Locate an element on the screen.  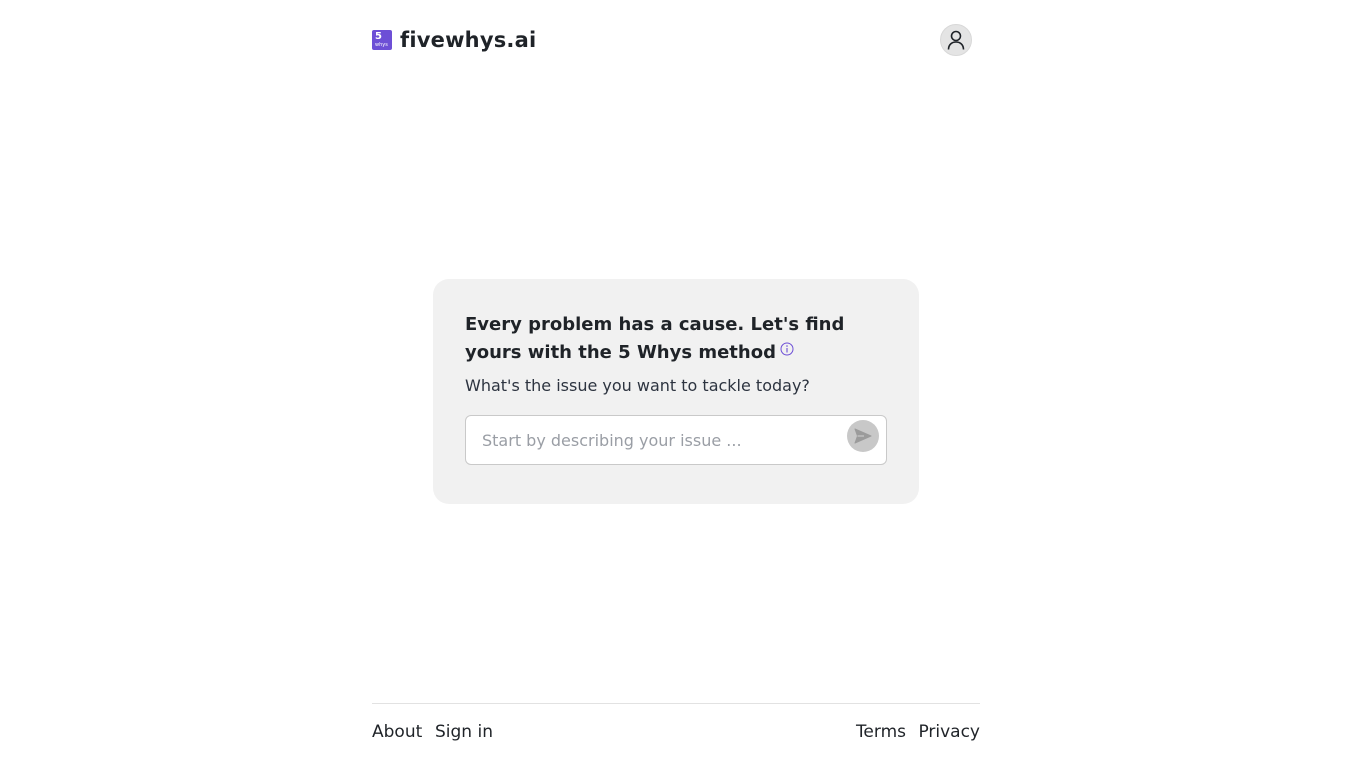
logo-badge-text: whys is located at coordinates (381, 45).